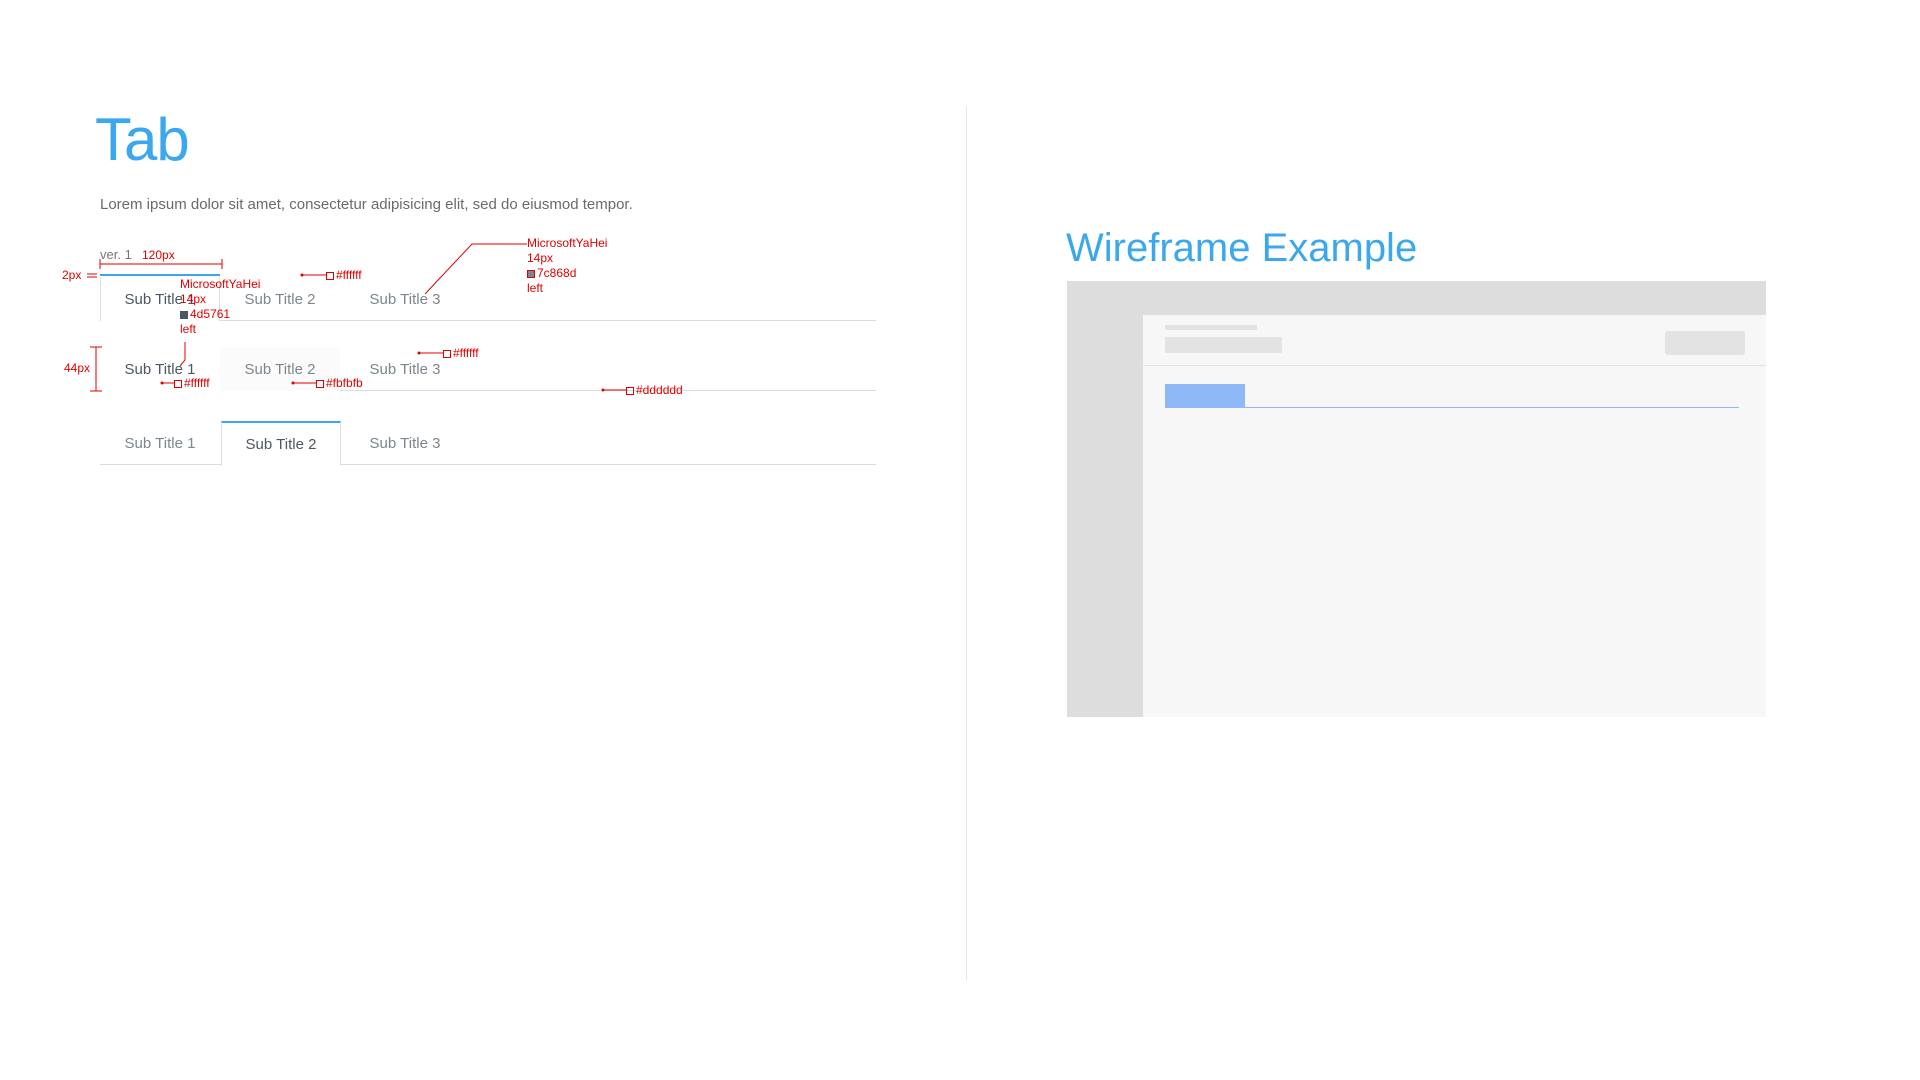 This screenshot has width=1920, height=1080. Describe the element at coordinates (72, 275) in the screenshot. I see `annotation-border-height: 2px` at that location.